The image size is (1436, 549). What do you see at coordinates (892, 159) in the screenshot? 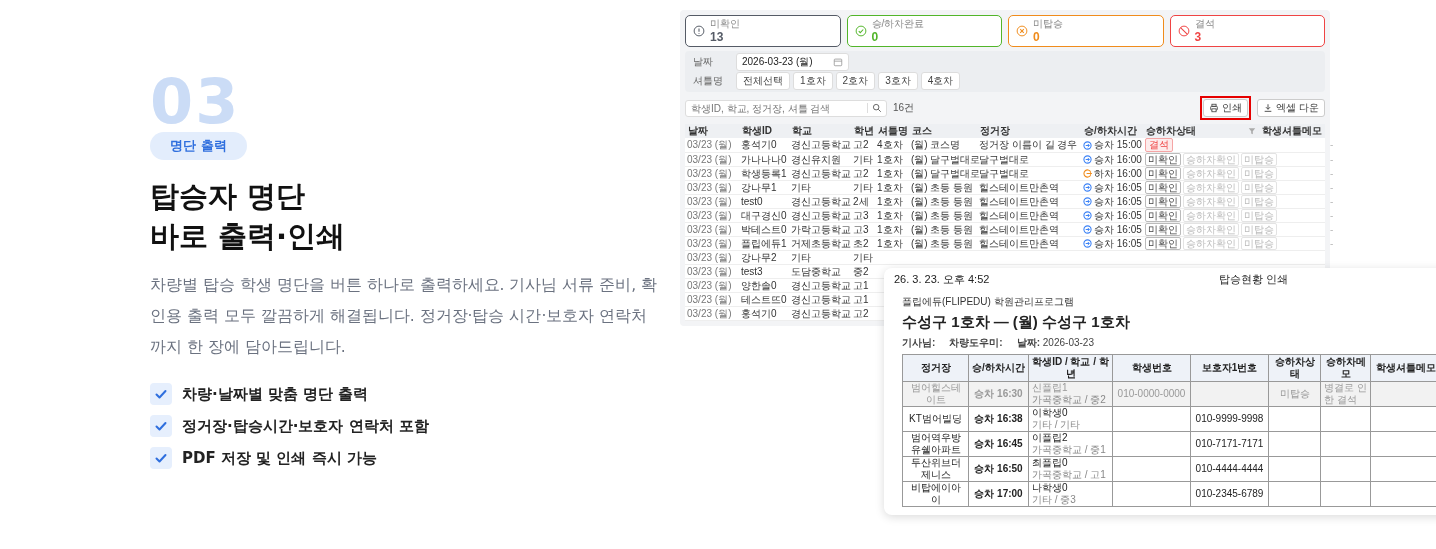
I see `table-cell: 1호차` at bounding box center [892, 159].